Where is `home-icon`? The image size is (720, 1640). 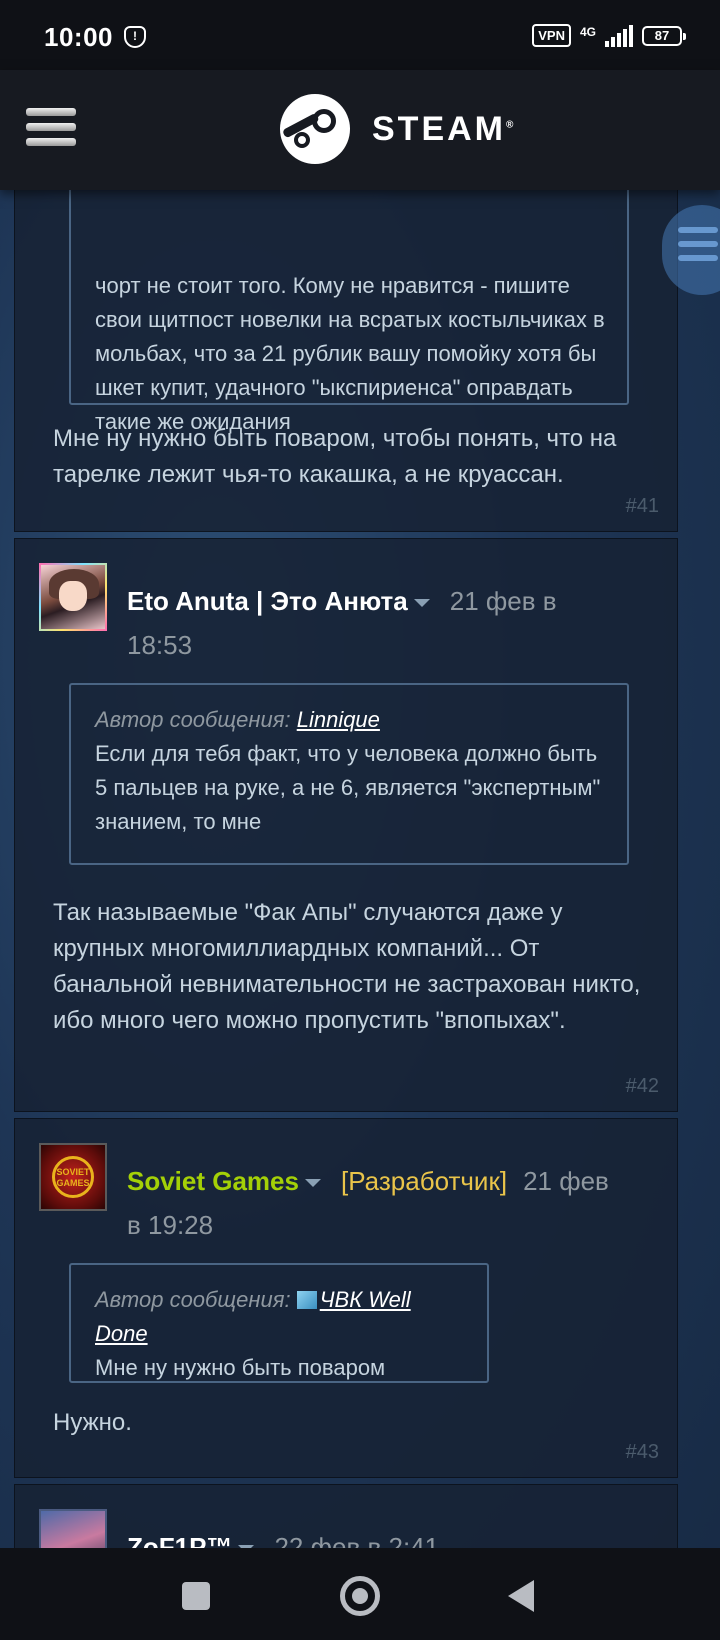 home-icon is located at coordinates (360, 1596).